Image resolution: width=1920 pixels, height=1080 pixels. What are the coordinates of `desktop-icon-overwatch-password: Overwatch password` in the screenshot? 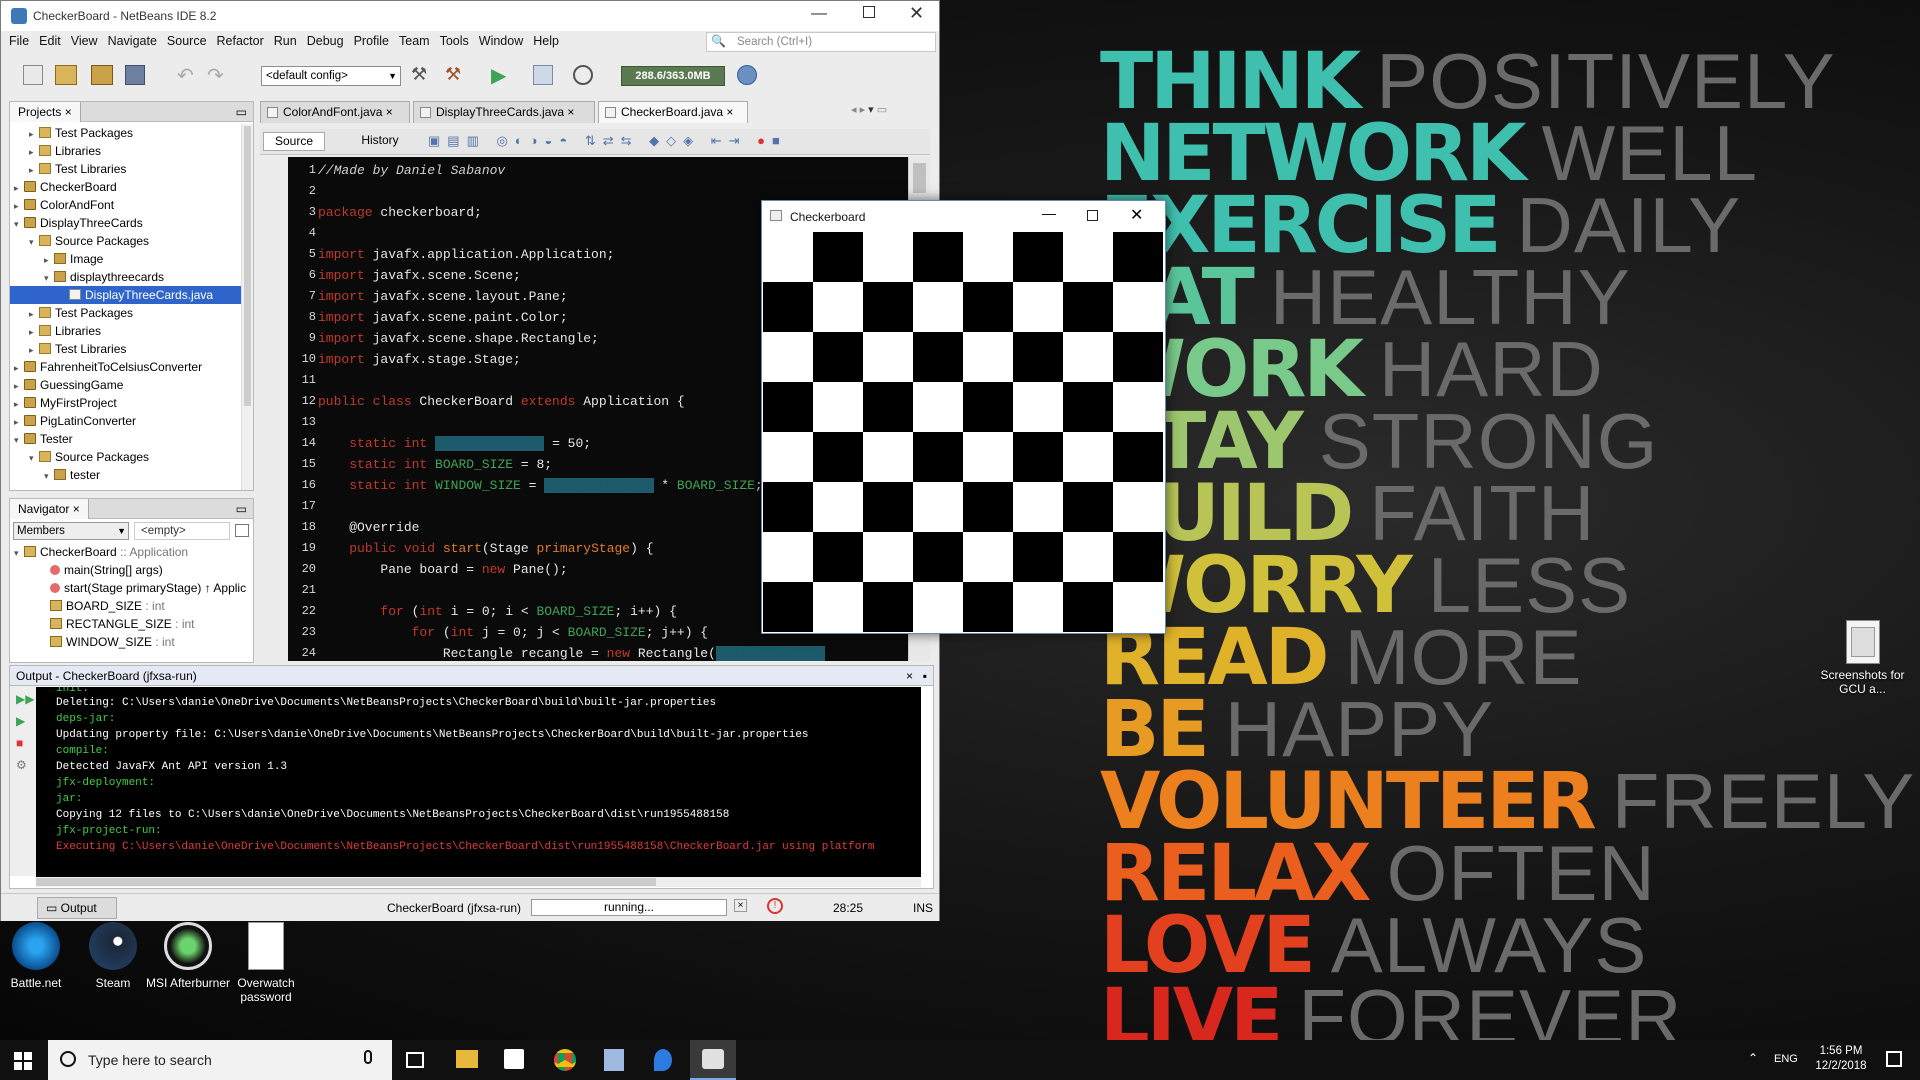 It's located at (266, 963).